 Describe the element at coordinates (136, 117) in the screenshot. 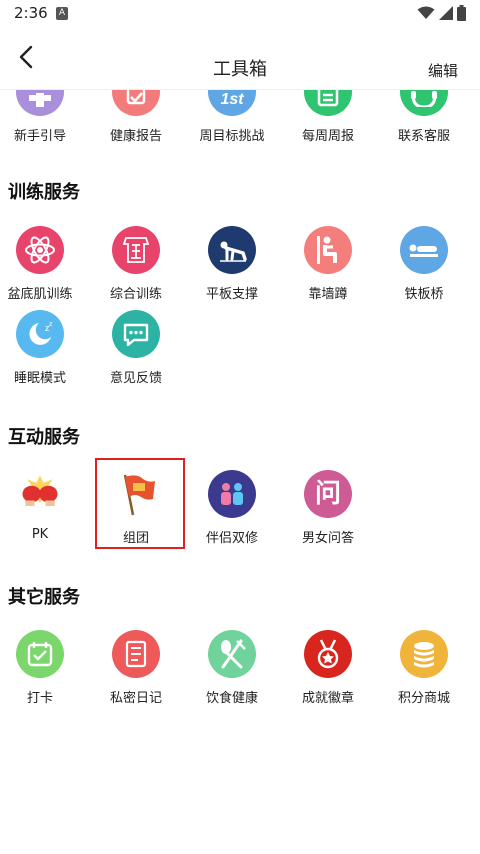

I see `tool-health-report: 健康报告` at that location.